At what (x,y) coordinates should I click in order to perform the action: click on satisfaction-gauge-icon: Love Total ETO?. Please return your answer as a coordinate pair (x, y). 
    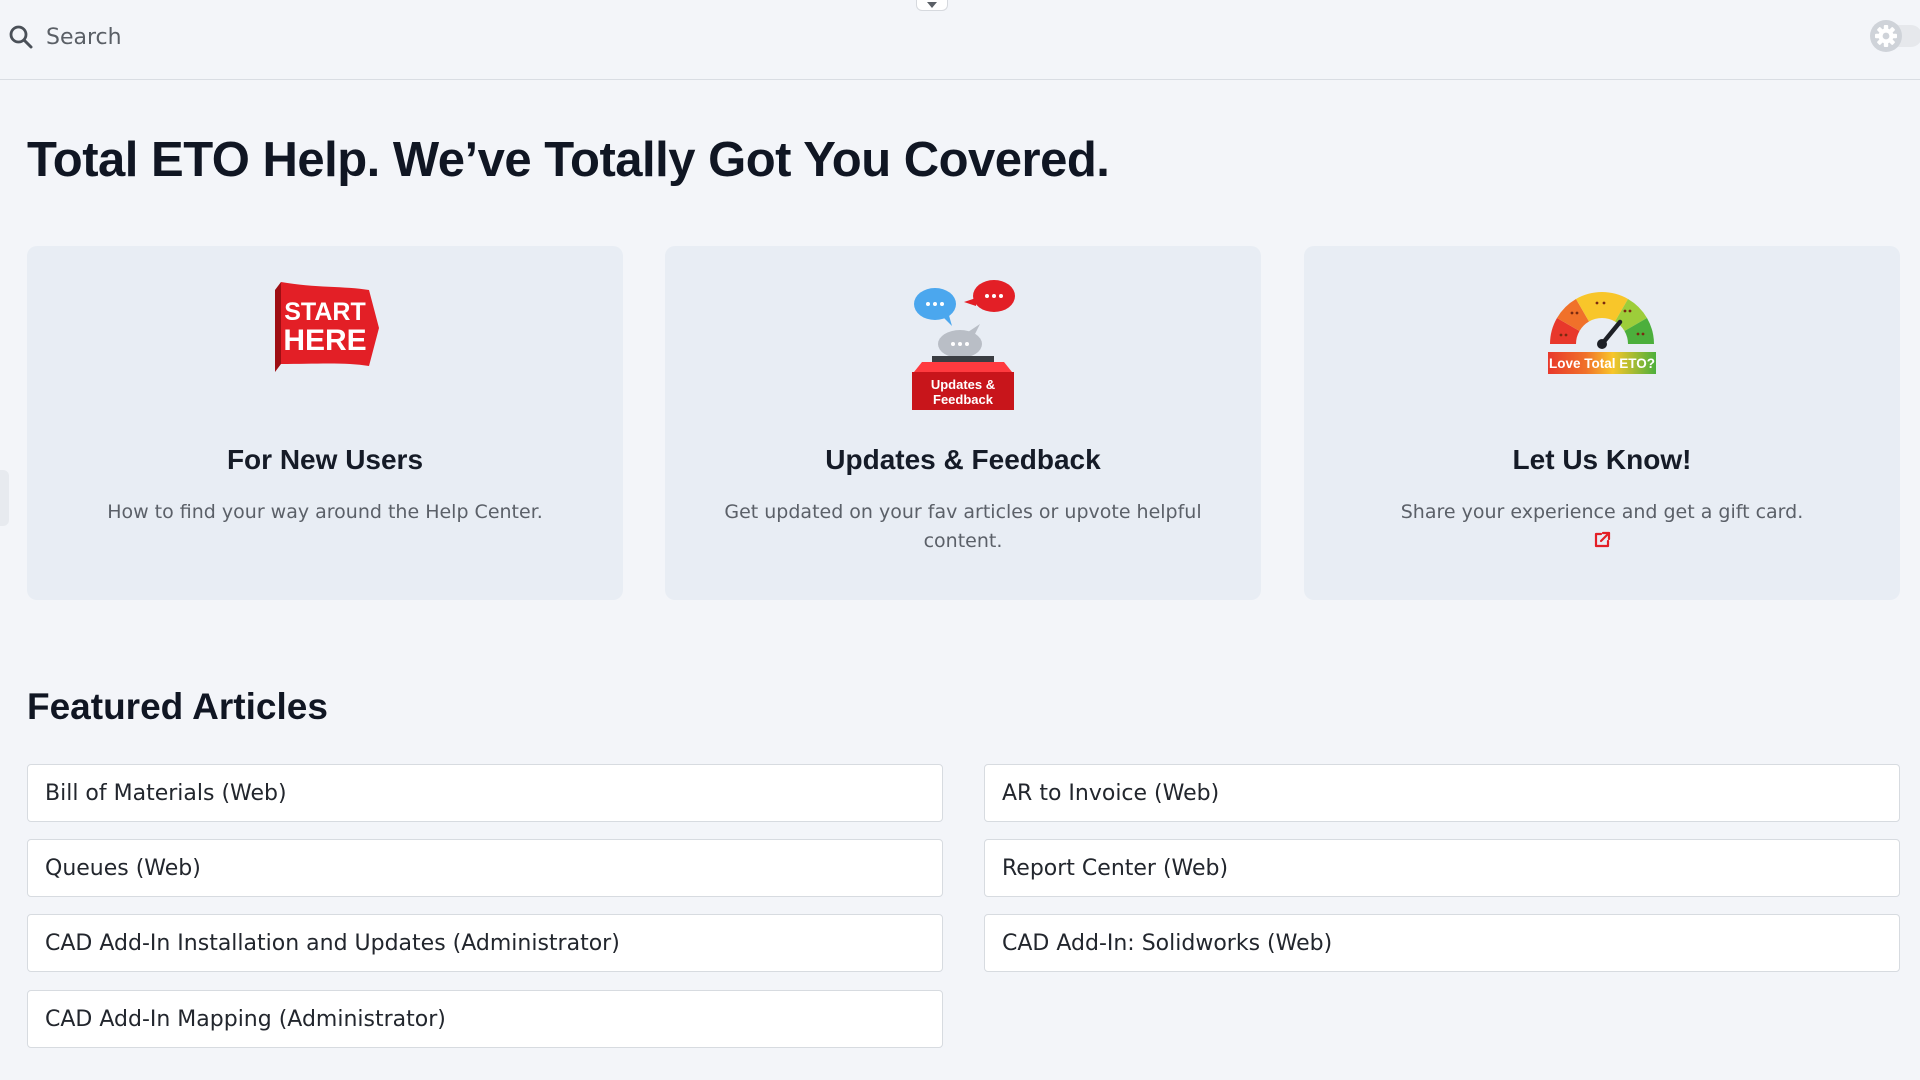
    Looking at the image, I should click on (1602, 333).